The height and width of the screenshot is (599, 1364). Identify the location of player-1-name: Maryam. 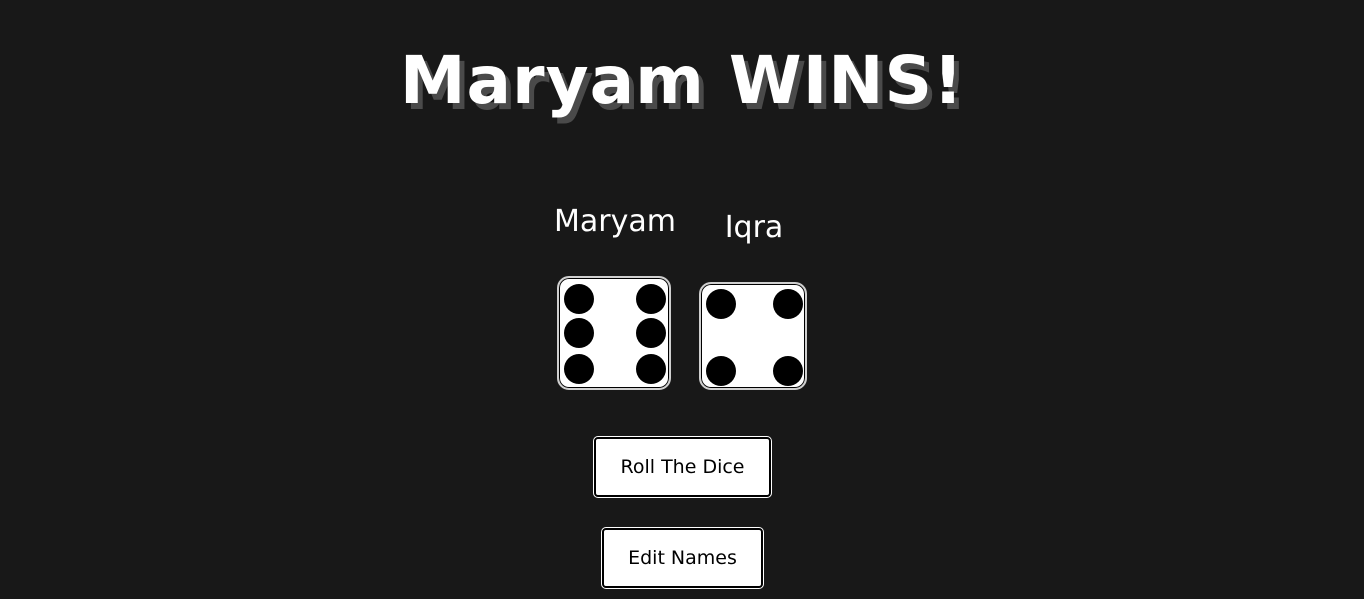
(615, 221).